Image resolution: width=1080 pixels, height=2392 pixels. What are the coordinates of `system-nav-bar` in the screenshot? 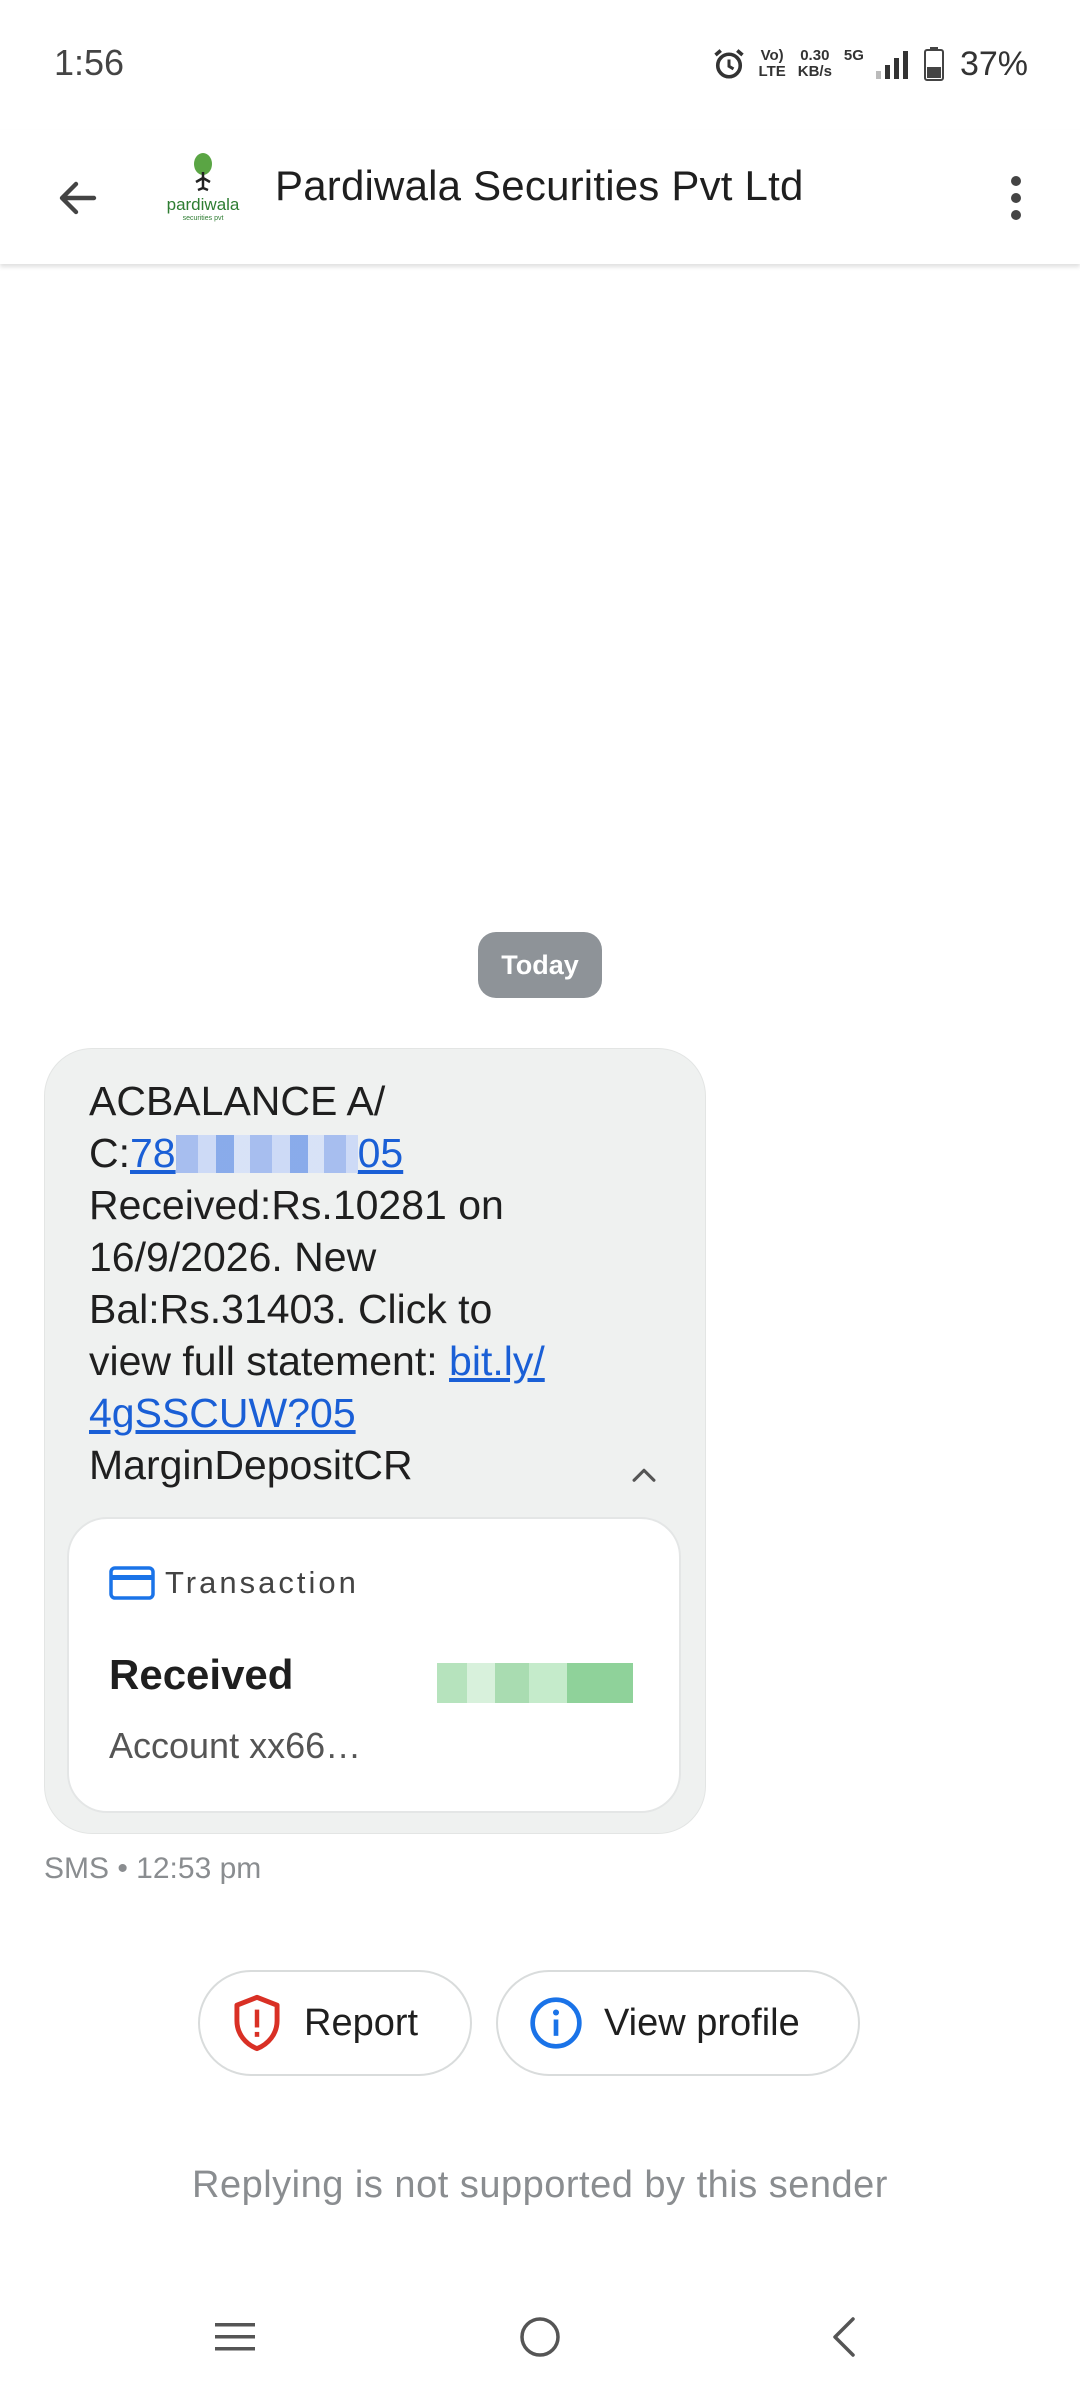 It's located at (540, 2336).